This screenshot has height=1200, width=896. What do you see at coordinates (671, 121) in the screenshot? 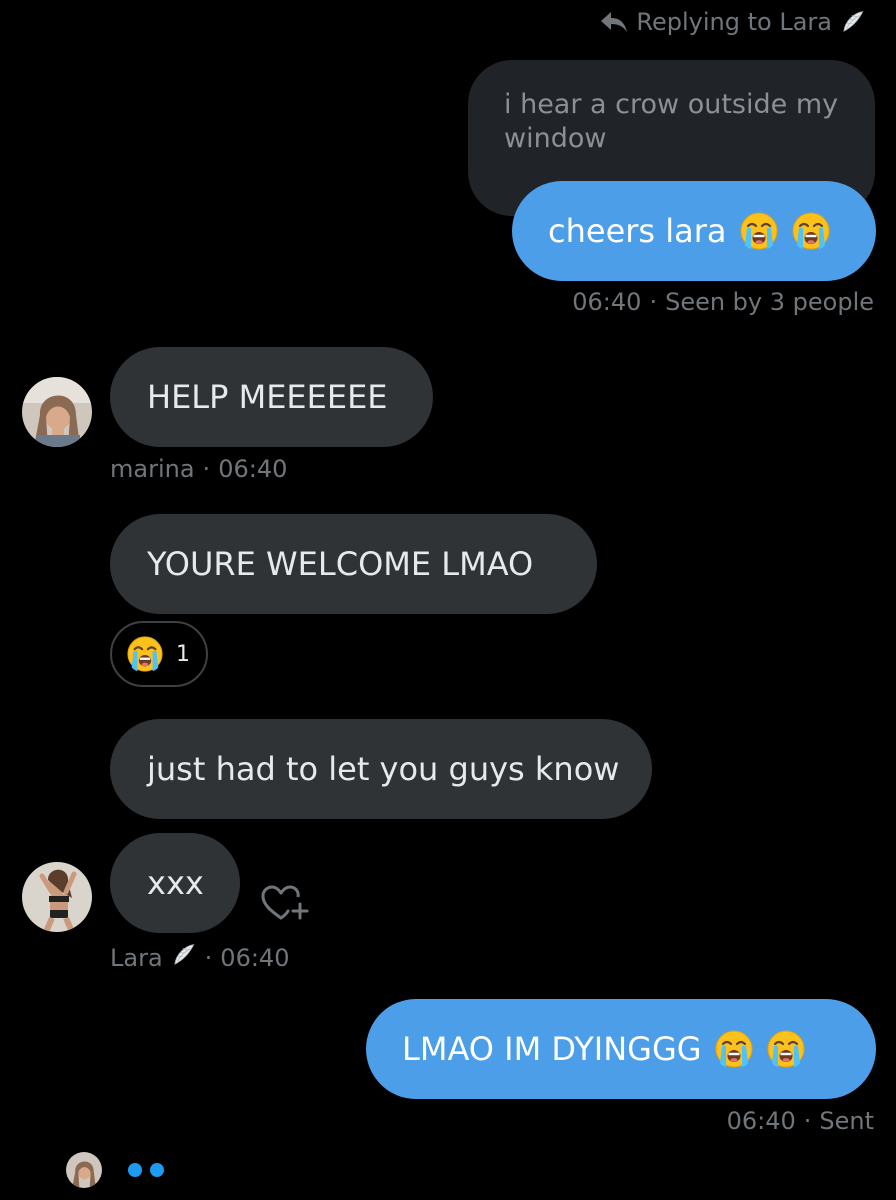
I see `quoted-message-text: i hear a crow outside my window` at bounding box center [671, 121].